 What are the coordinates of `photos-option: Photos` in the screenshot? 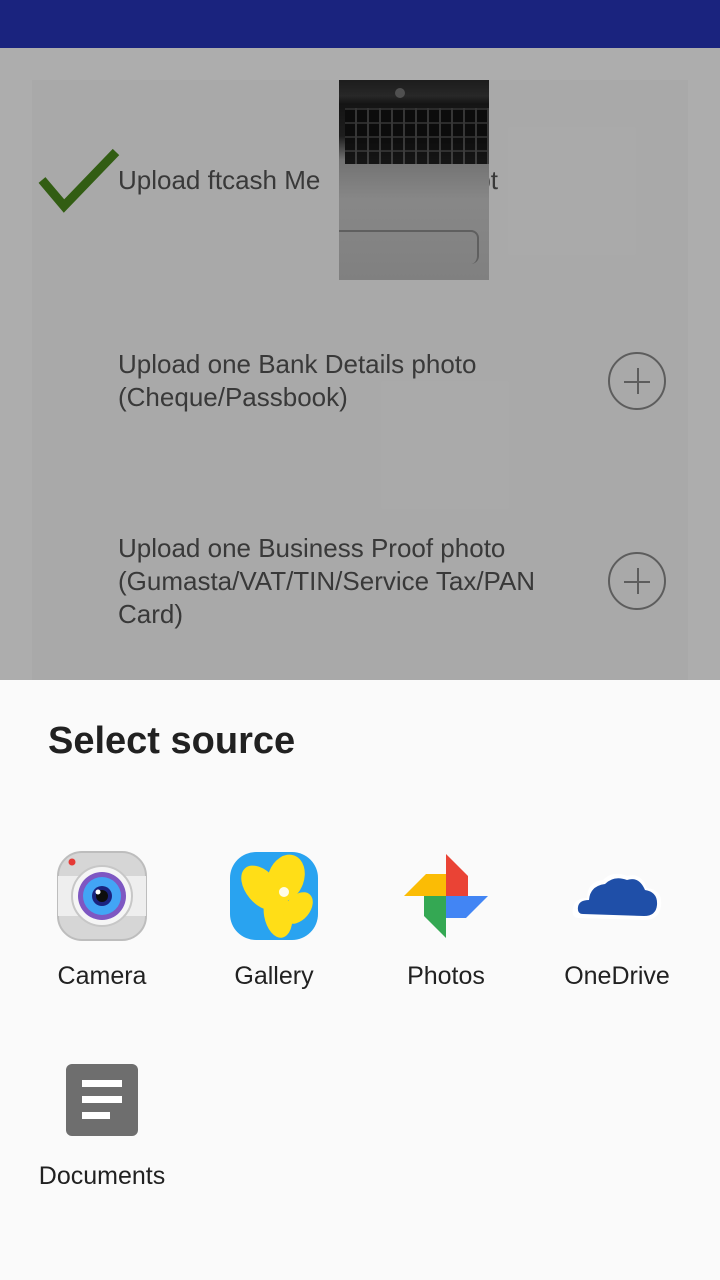 It's located at (446, 919).